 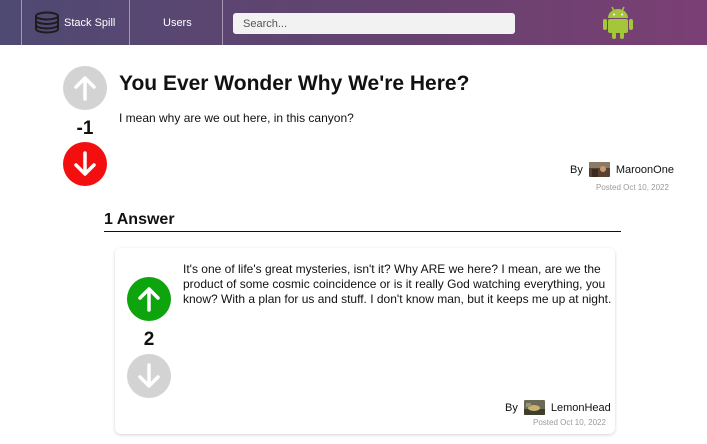 I want to click on brand-link: Stack Spill, so click(x=74, y=23).